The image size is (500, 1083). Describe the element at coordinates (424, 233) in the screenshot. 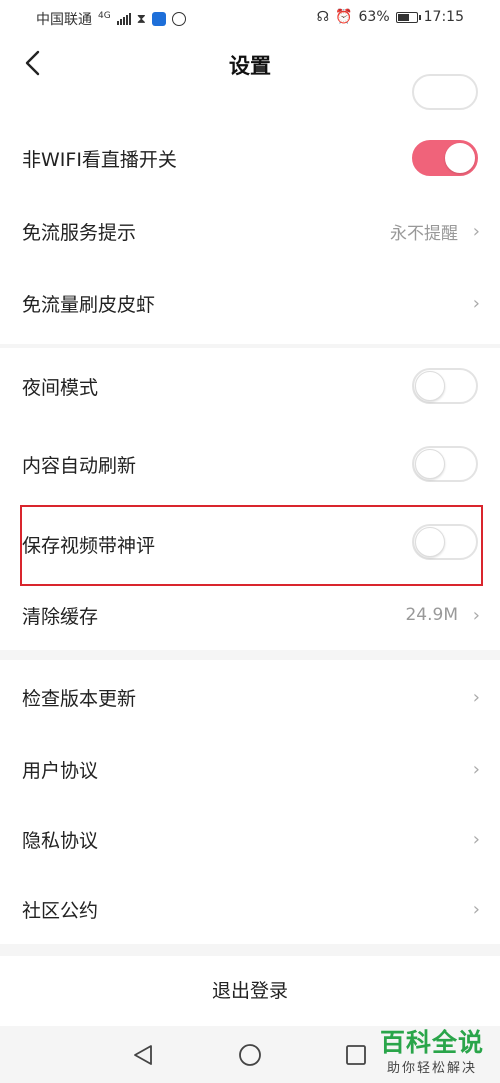

I see `setting-value: 永不提醒` at that location.